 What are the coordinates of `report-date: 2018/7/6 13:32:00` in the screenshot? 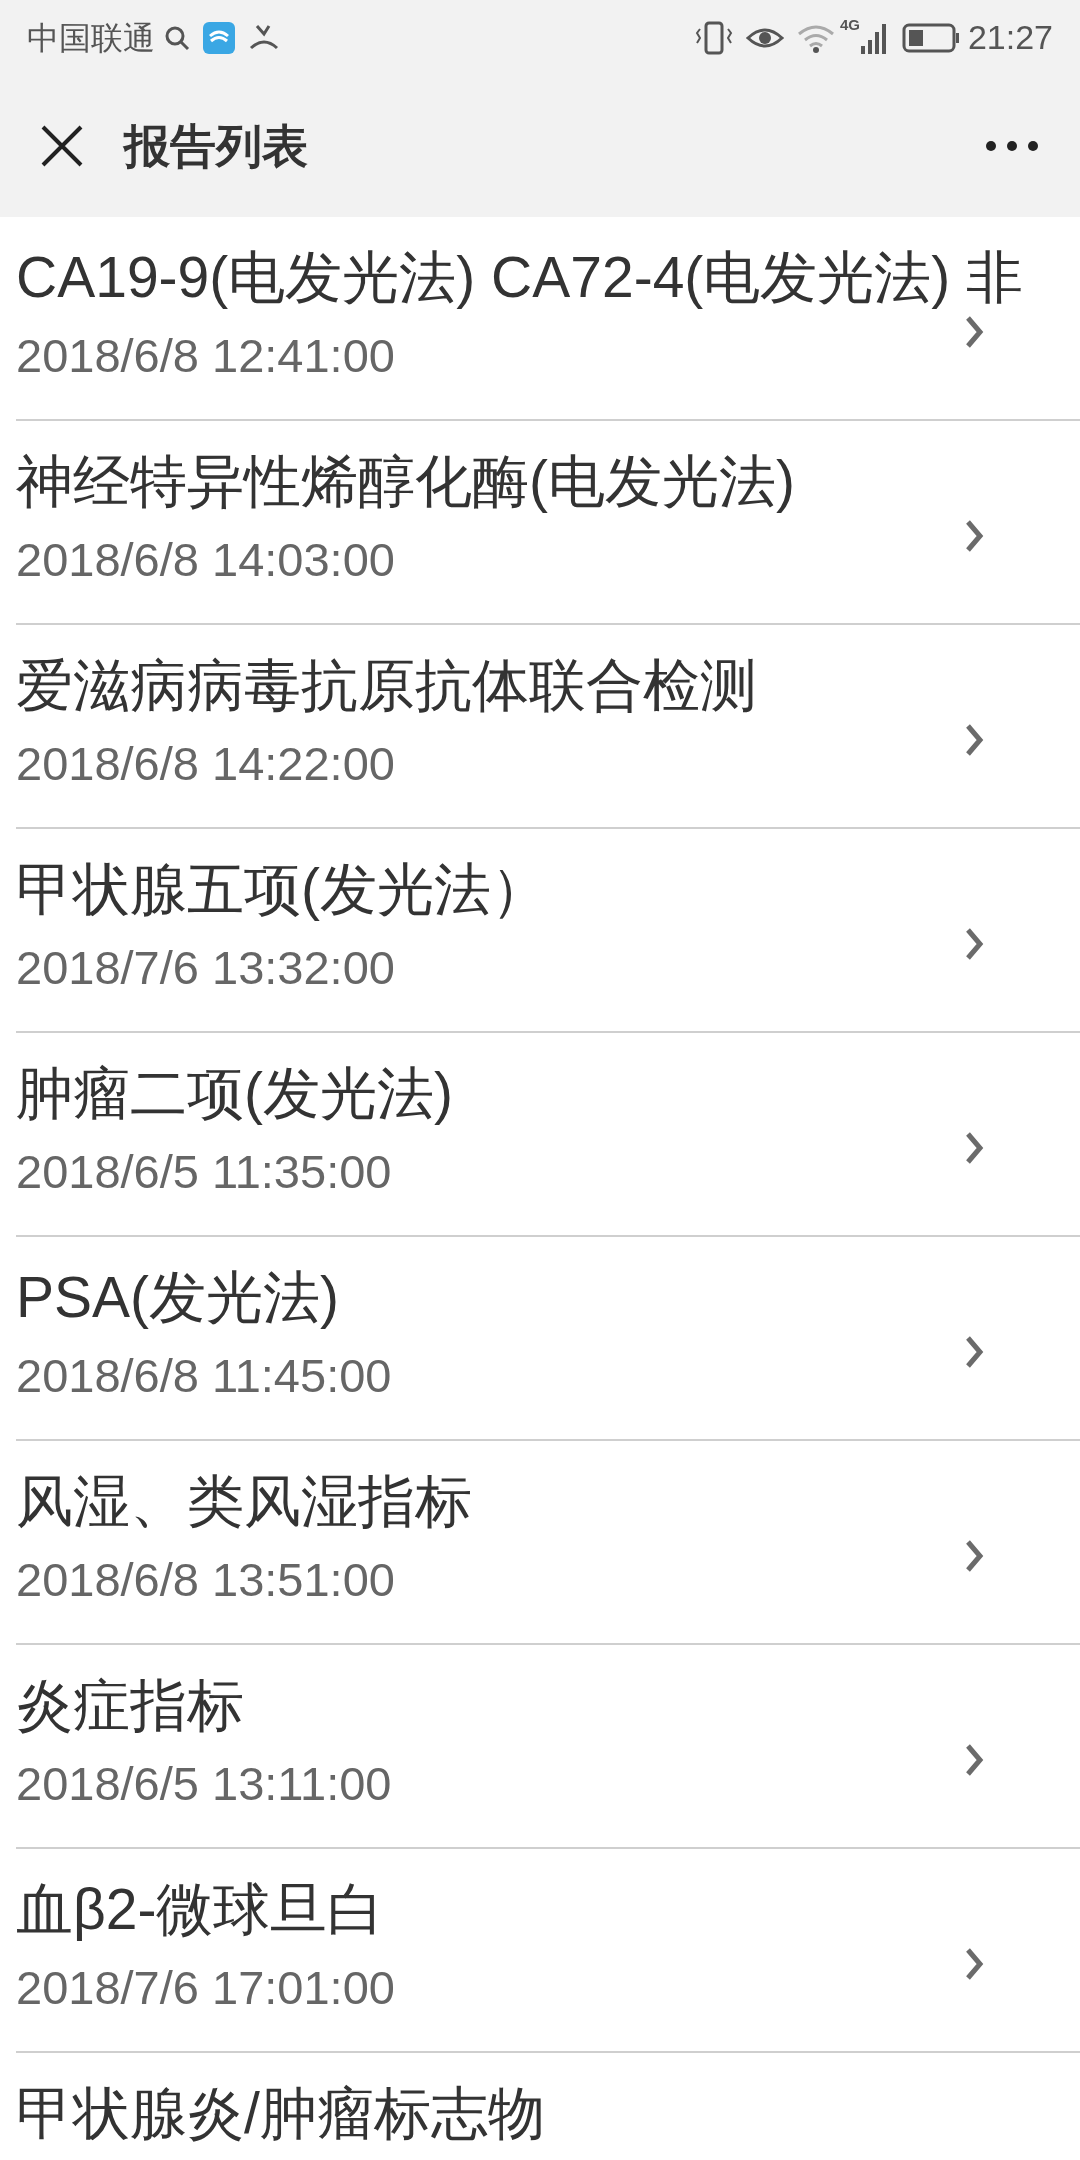 It's located at (205, 968).